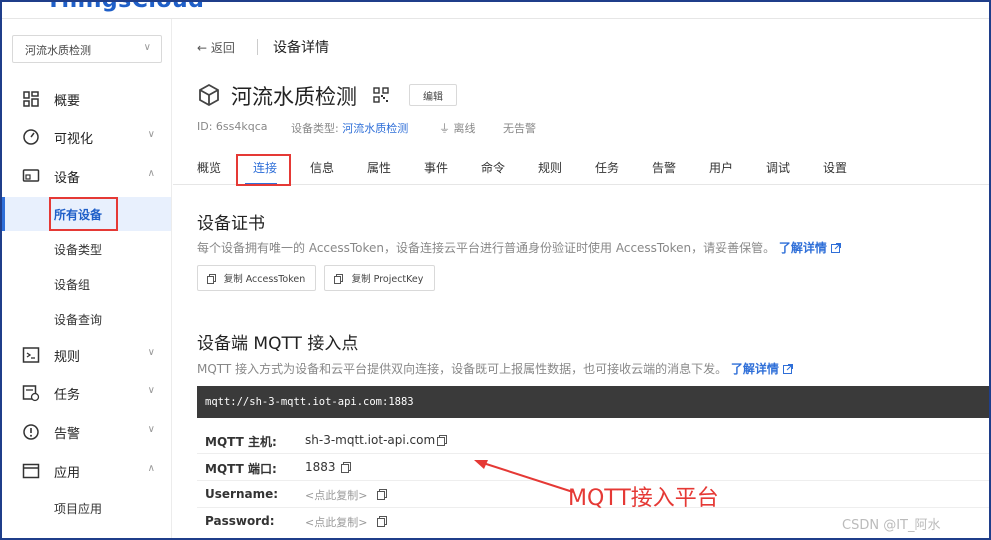  Describe the element at coordinates (86, 432) in the screenshot. I see `sidebar-item-alerts: 告警 ∨` at that location.